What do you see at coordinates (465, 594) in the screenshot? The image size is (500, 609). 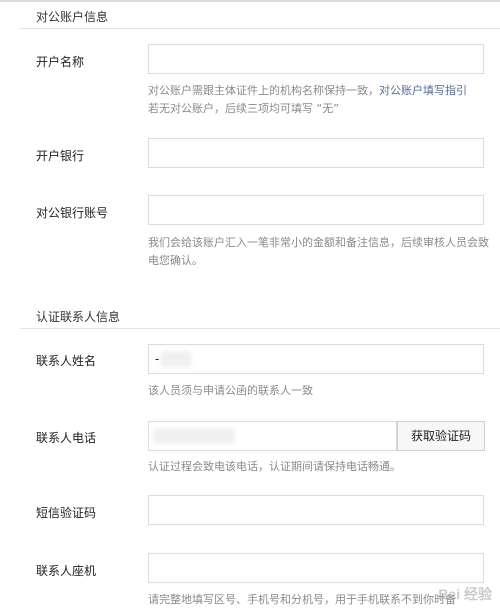 I see `watermark-logo: Bai 经验` at bounding box center [465, 594].